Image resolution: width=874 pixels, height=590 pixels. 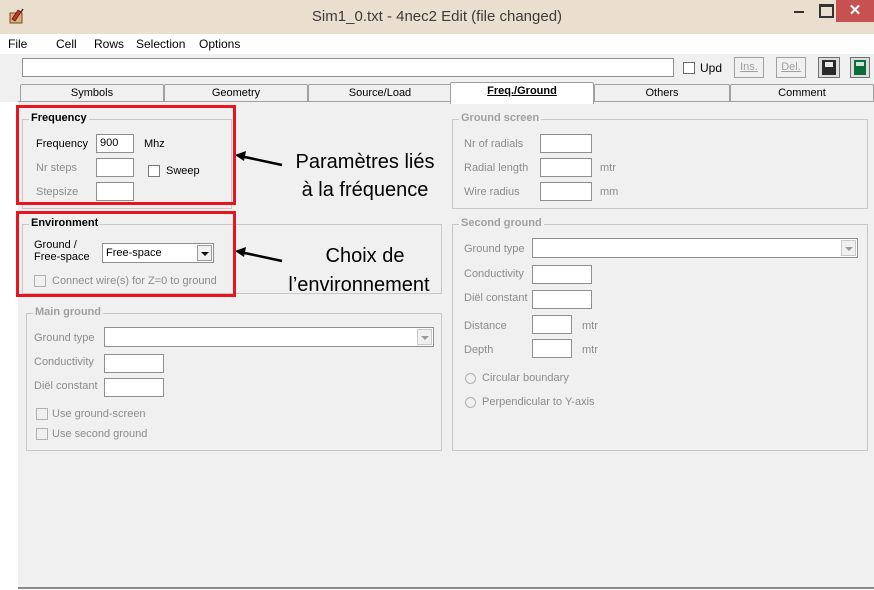 I want to click on use-ground-screen-label: Use ground-screen, so click(x=99, y=414).